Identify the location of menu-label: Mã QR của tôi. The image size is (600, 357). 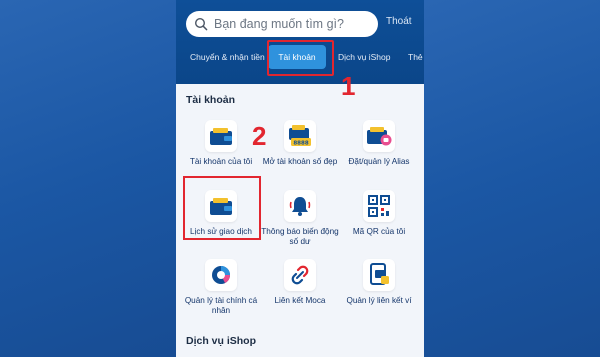
(379, 231).